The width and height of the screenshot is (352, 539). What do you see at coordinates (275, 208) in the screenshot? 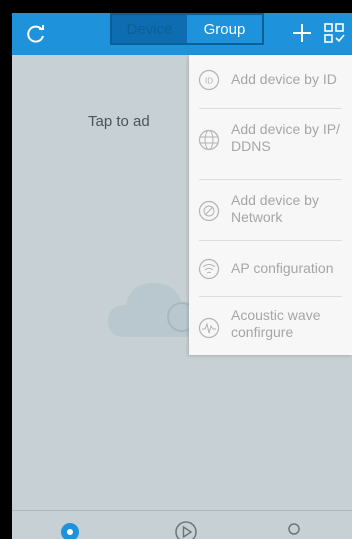
I see `menu-label-add-by-network: Add device by Network` at bounding box center [275, 208].